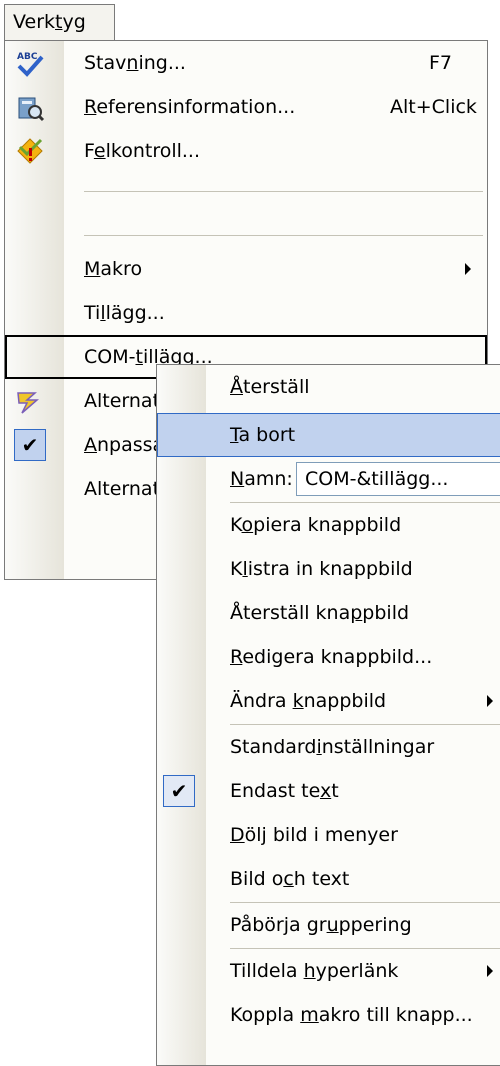 This screenshot has height=1066, width=500. I want to click on submenu-item-bild-och-text: Bild och text, so click(328, 879).